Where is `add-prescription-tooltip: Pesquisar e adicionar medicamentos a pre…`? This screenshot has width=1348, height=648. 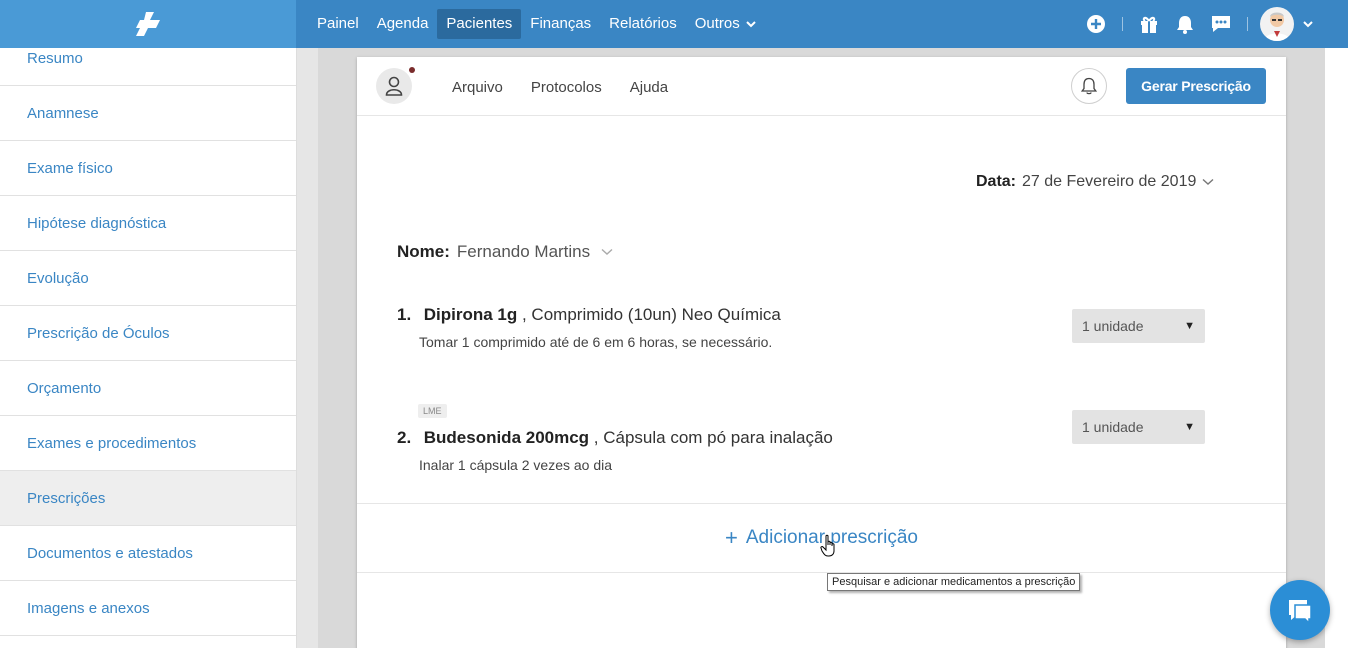
add-prescription-tooltip: Pesquisar e adicionar medicamentos a pre… is located at coordinates (954, 582).